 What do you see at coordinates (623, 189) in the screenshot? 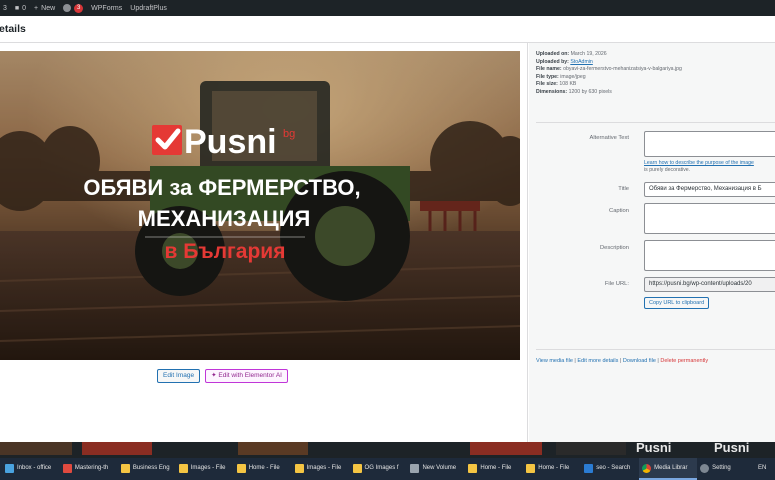
I see `title-label: Title` at bounding box center [623, 189].